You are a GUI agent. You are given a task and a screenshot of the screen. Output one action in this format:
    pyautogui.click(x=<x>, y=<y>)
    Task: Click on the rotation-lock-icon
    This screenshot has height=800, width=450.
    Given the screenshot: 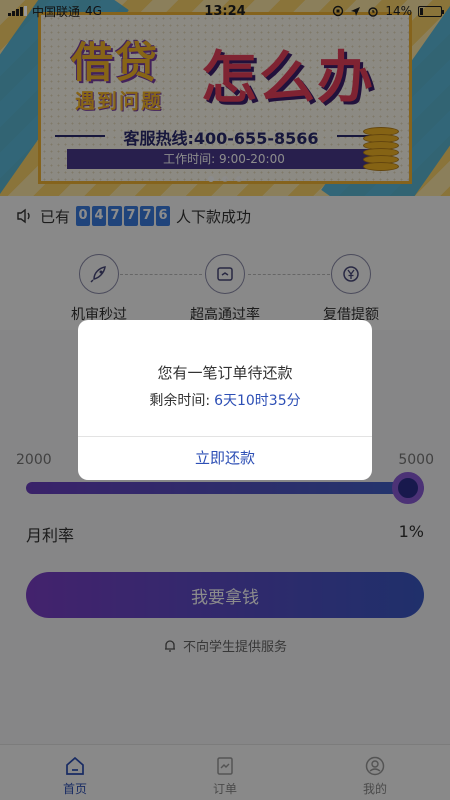 What is the action you would take?
    pyautogui.click(x=338, y=11)
    